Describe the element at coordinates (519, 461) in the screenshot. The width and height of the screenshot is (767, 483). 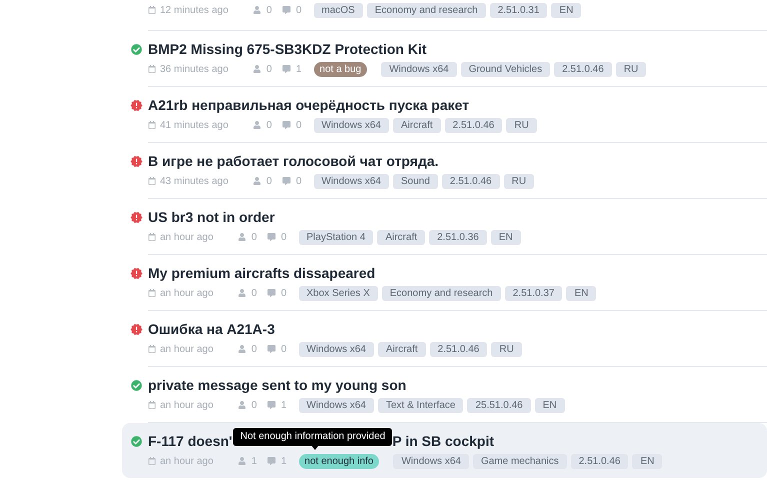
I see `tag: Game mechanics` at that location.